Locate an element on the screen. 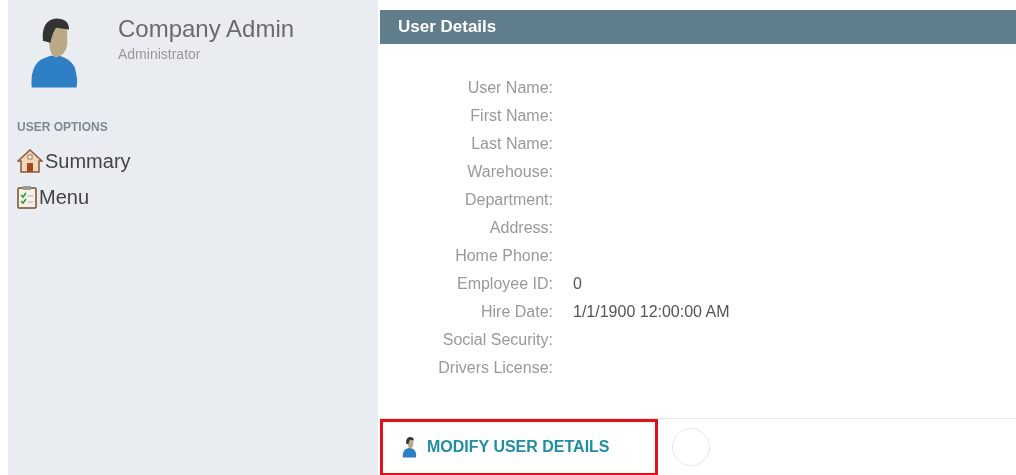 This screenshot has height=475, width=1016. user-icon is located at coordinates (410, 447).